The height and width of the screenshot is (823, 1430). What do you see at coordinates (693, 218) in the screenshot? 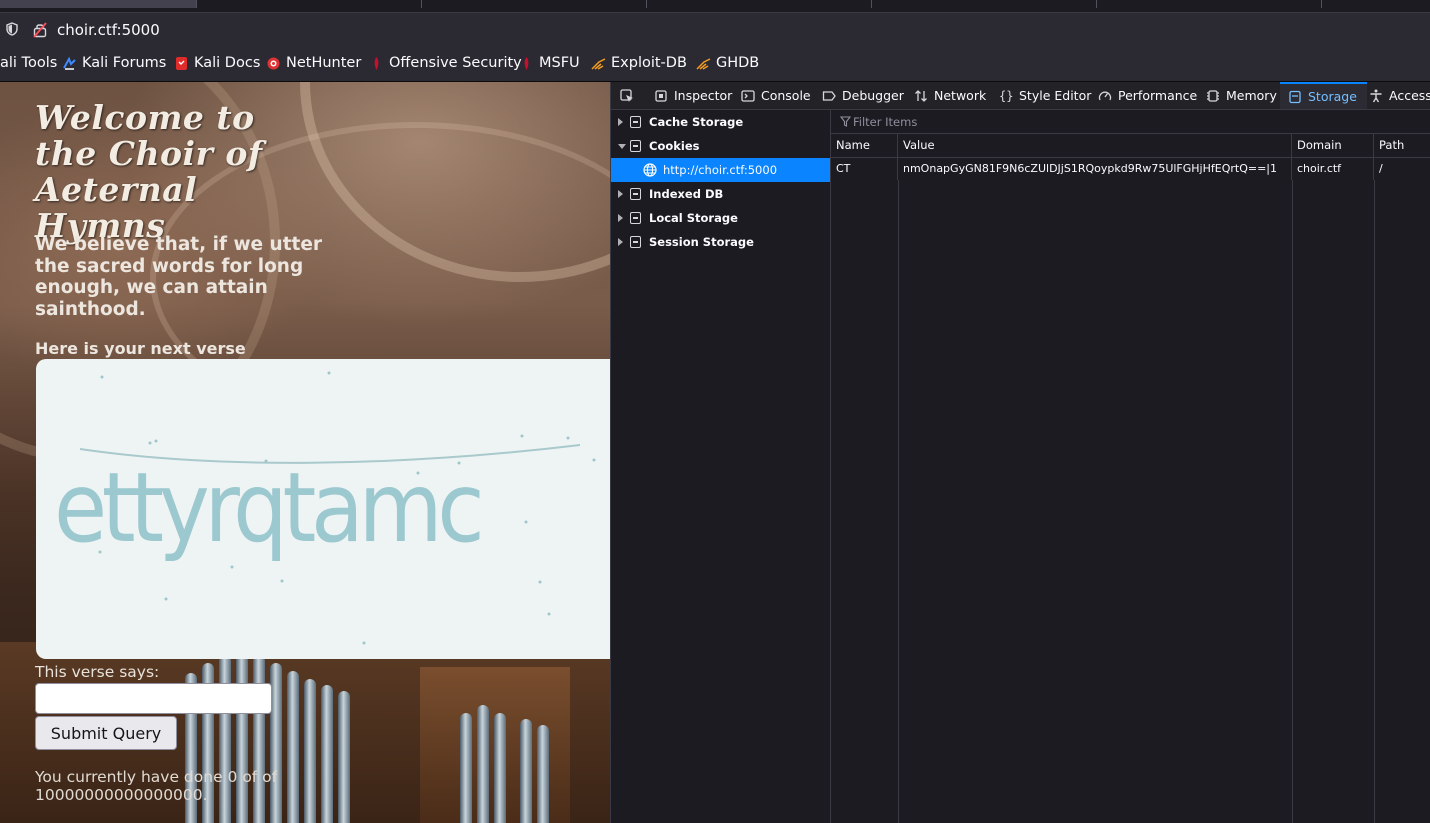
I see `tree-label: Local Storage` at bounding box center [693, 218].